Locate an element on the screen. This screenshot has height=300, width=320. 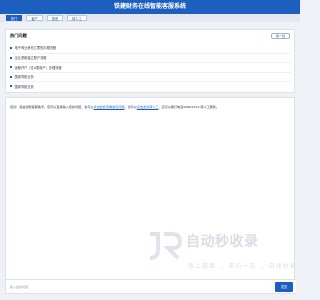
hot-questions-title: 热门问题 is located at coordinates (18, 35).